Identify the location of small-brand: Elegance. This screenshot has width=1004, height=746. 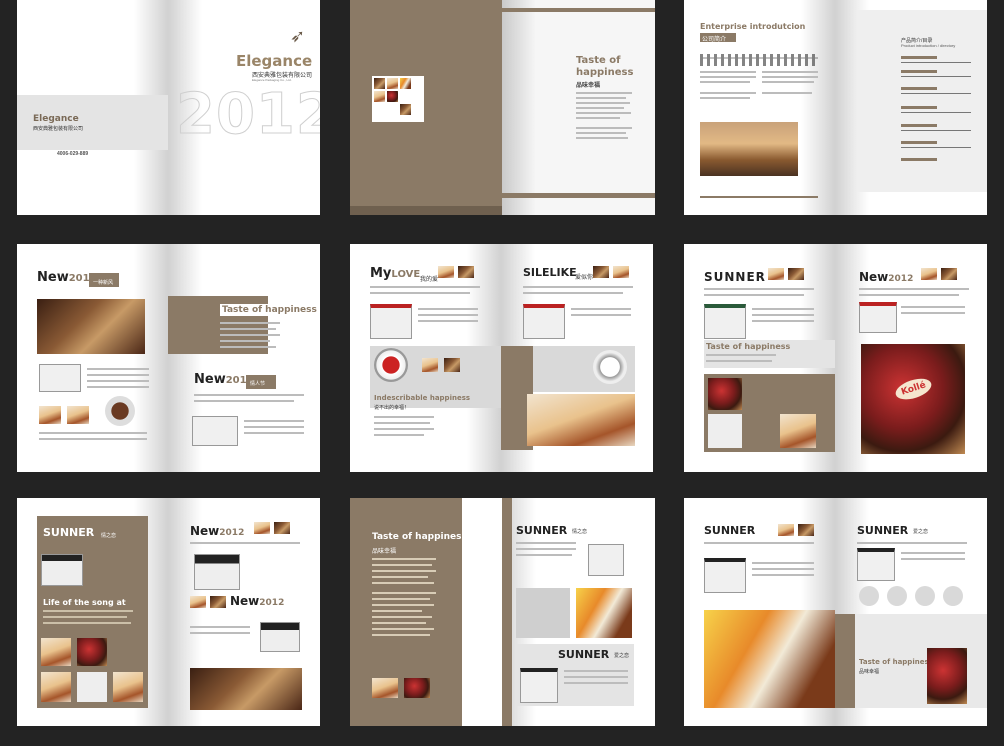
(56, 119).